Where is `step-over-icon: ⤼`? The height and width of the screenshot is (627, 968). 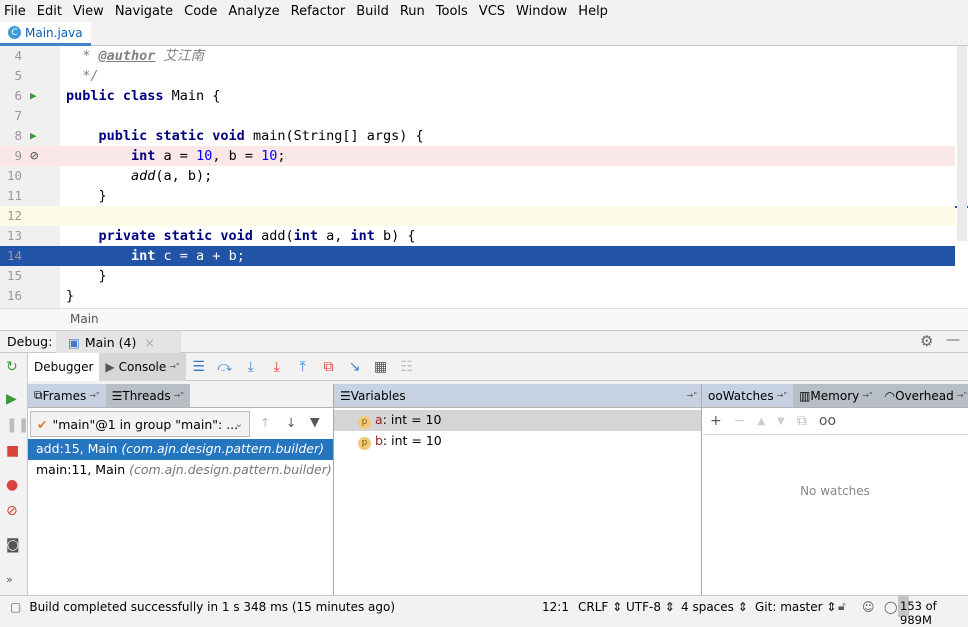
step-over-icon: ⤼ is located at coordinates (225, 367).